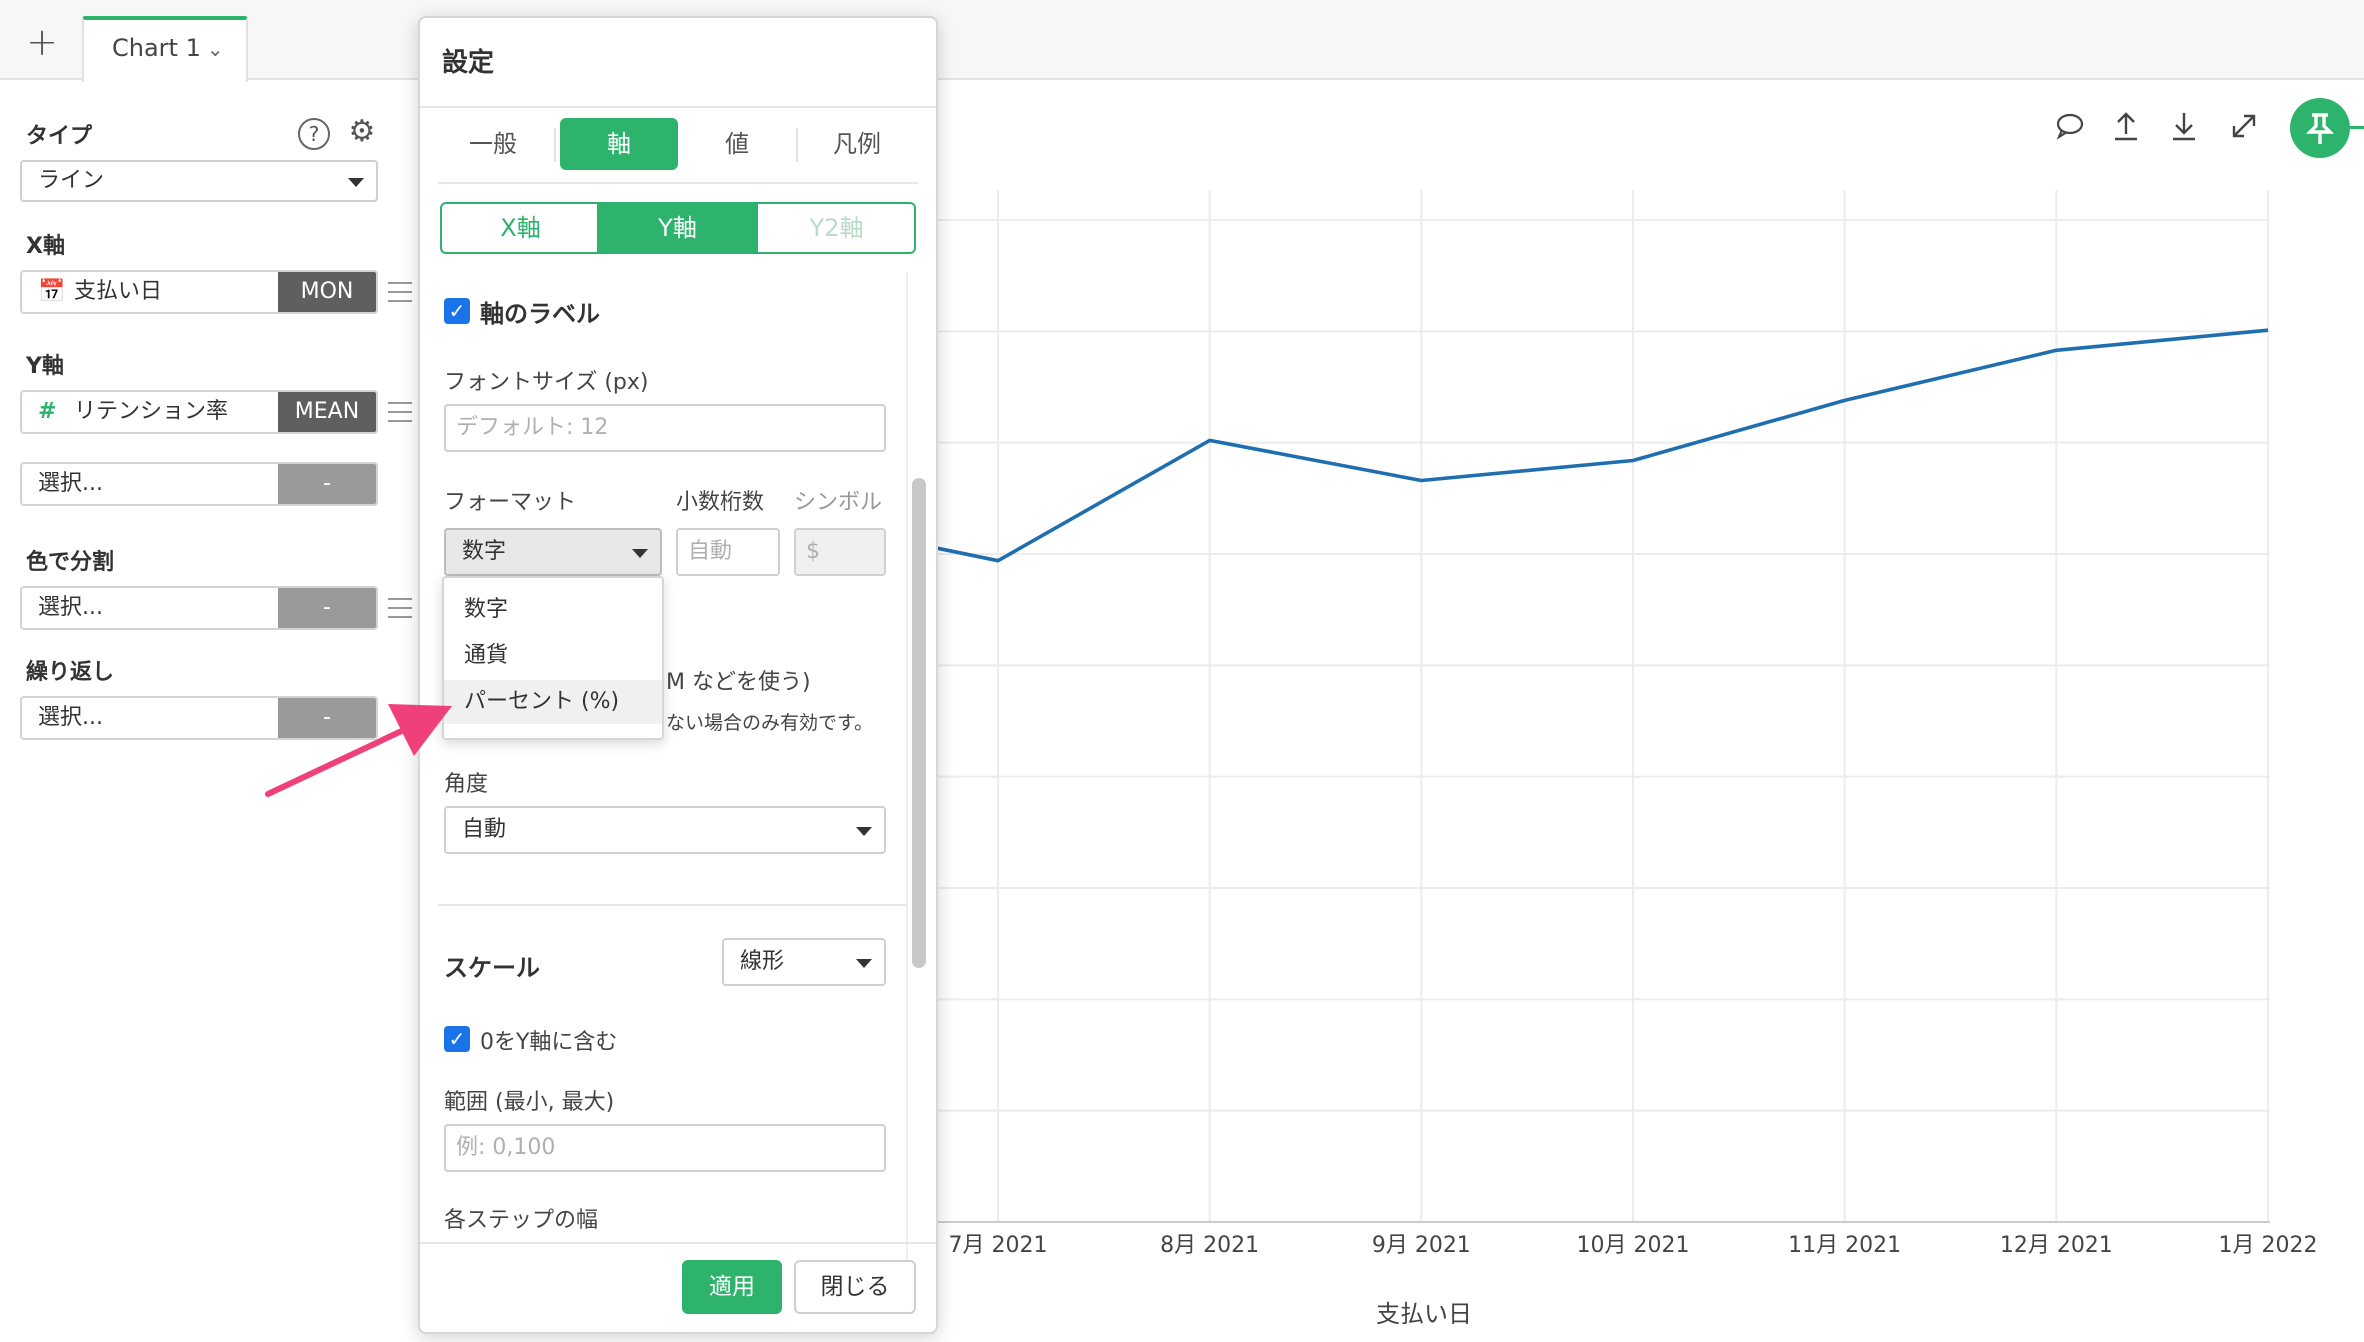 Image resolution: width=2364 pixels, height=1342 pixels. I want to click on angle-value: 自動, so click(484, 829).